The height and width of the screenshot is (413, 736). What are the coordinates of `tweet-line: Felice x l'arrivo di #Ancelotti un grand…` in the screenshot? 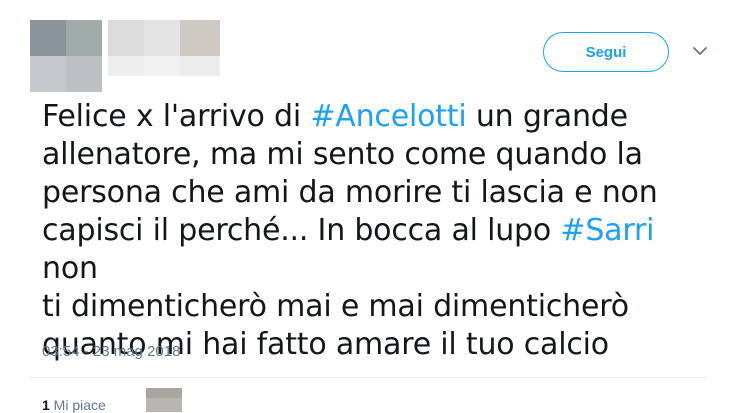 It's located at (335, 116).